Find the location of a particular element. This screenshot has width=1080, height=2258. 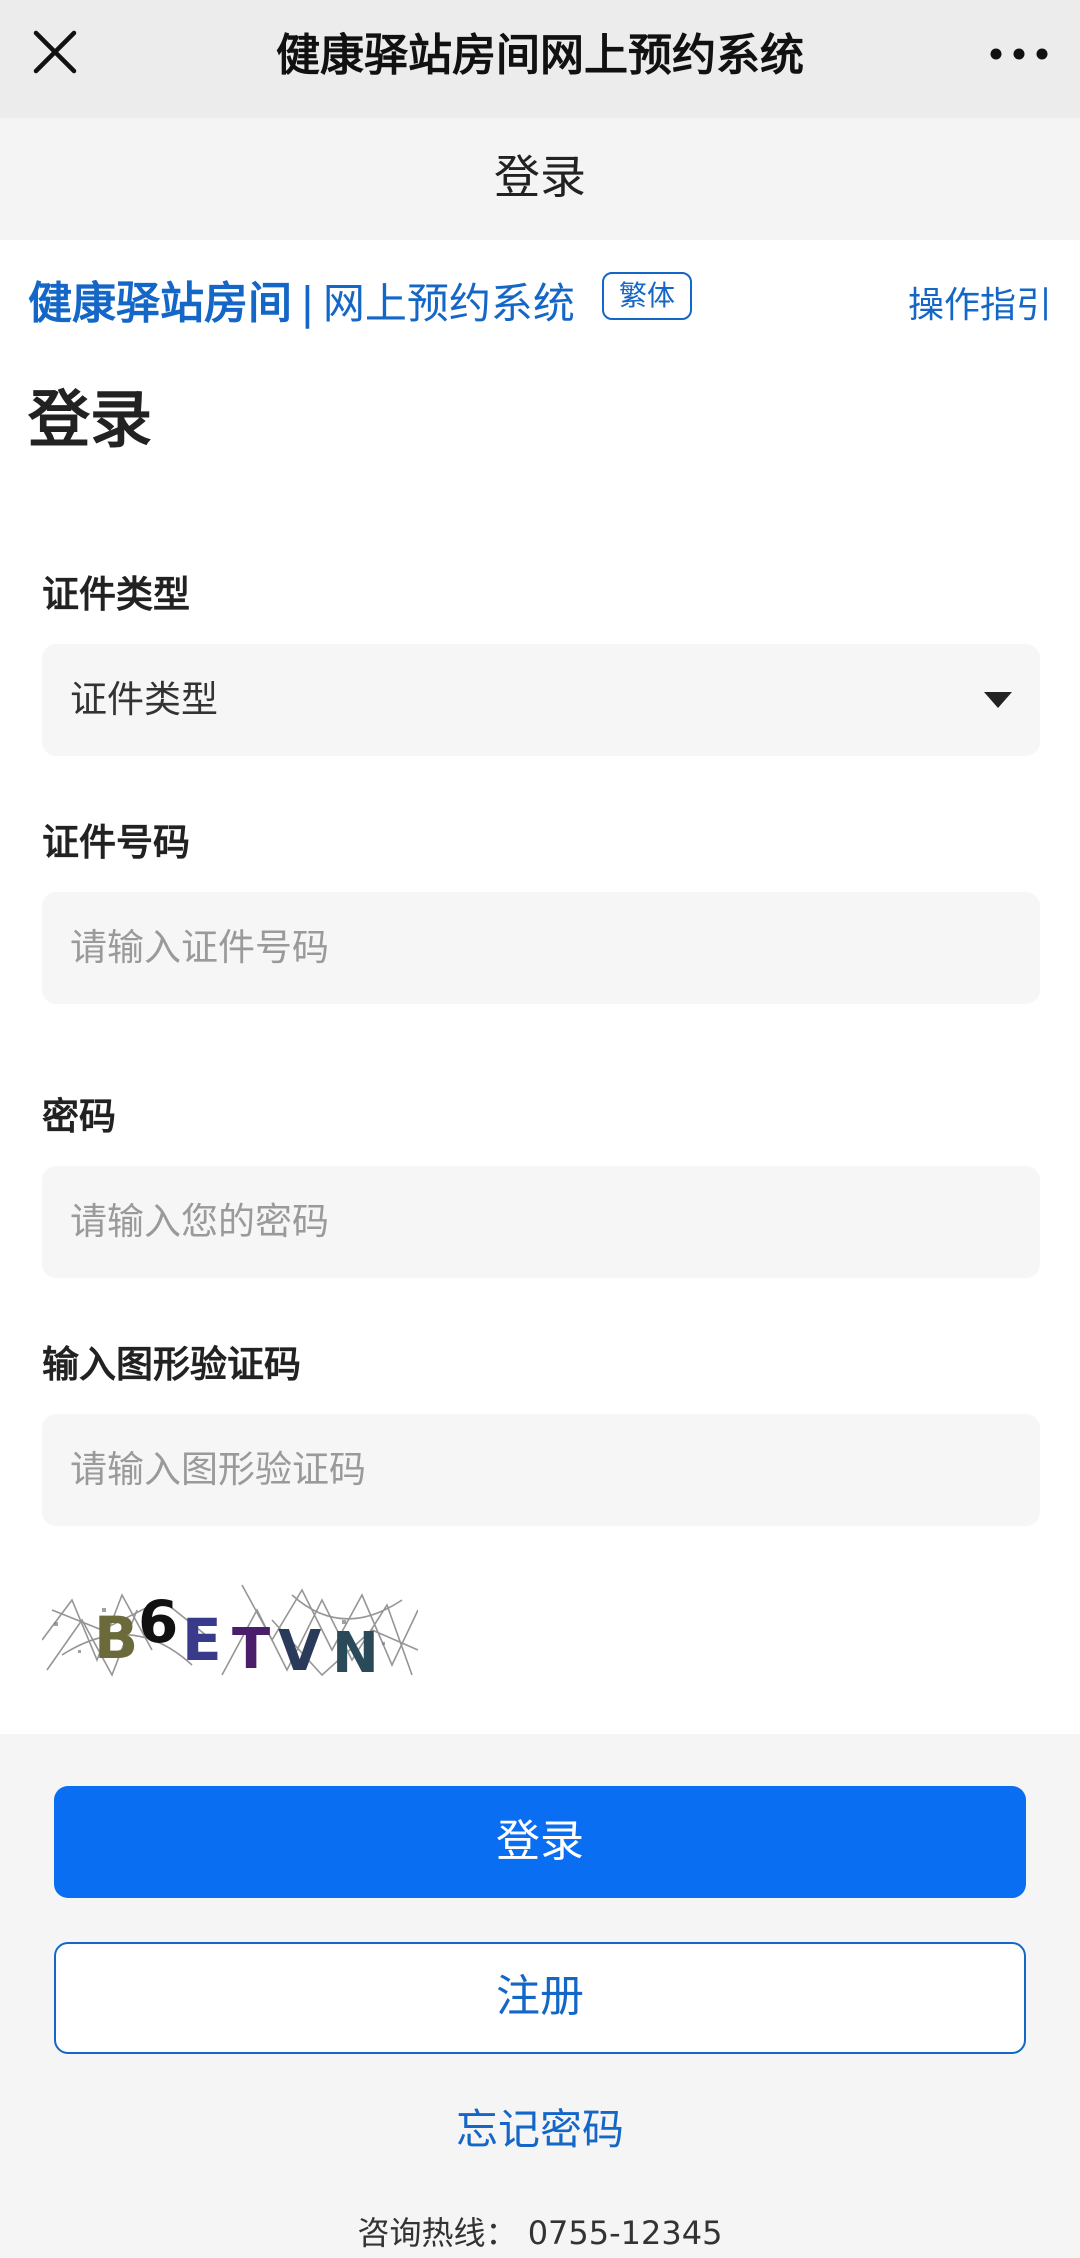

captcha-image: B 6 E T V N is located at coordinates (230, 1630).